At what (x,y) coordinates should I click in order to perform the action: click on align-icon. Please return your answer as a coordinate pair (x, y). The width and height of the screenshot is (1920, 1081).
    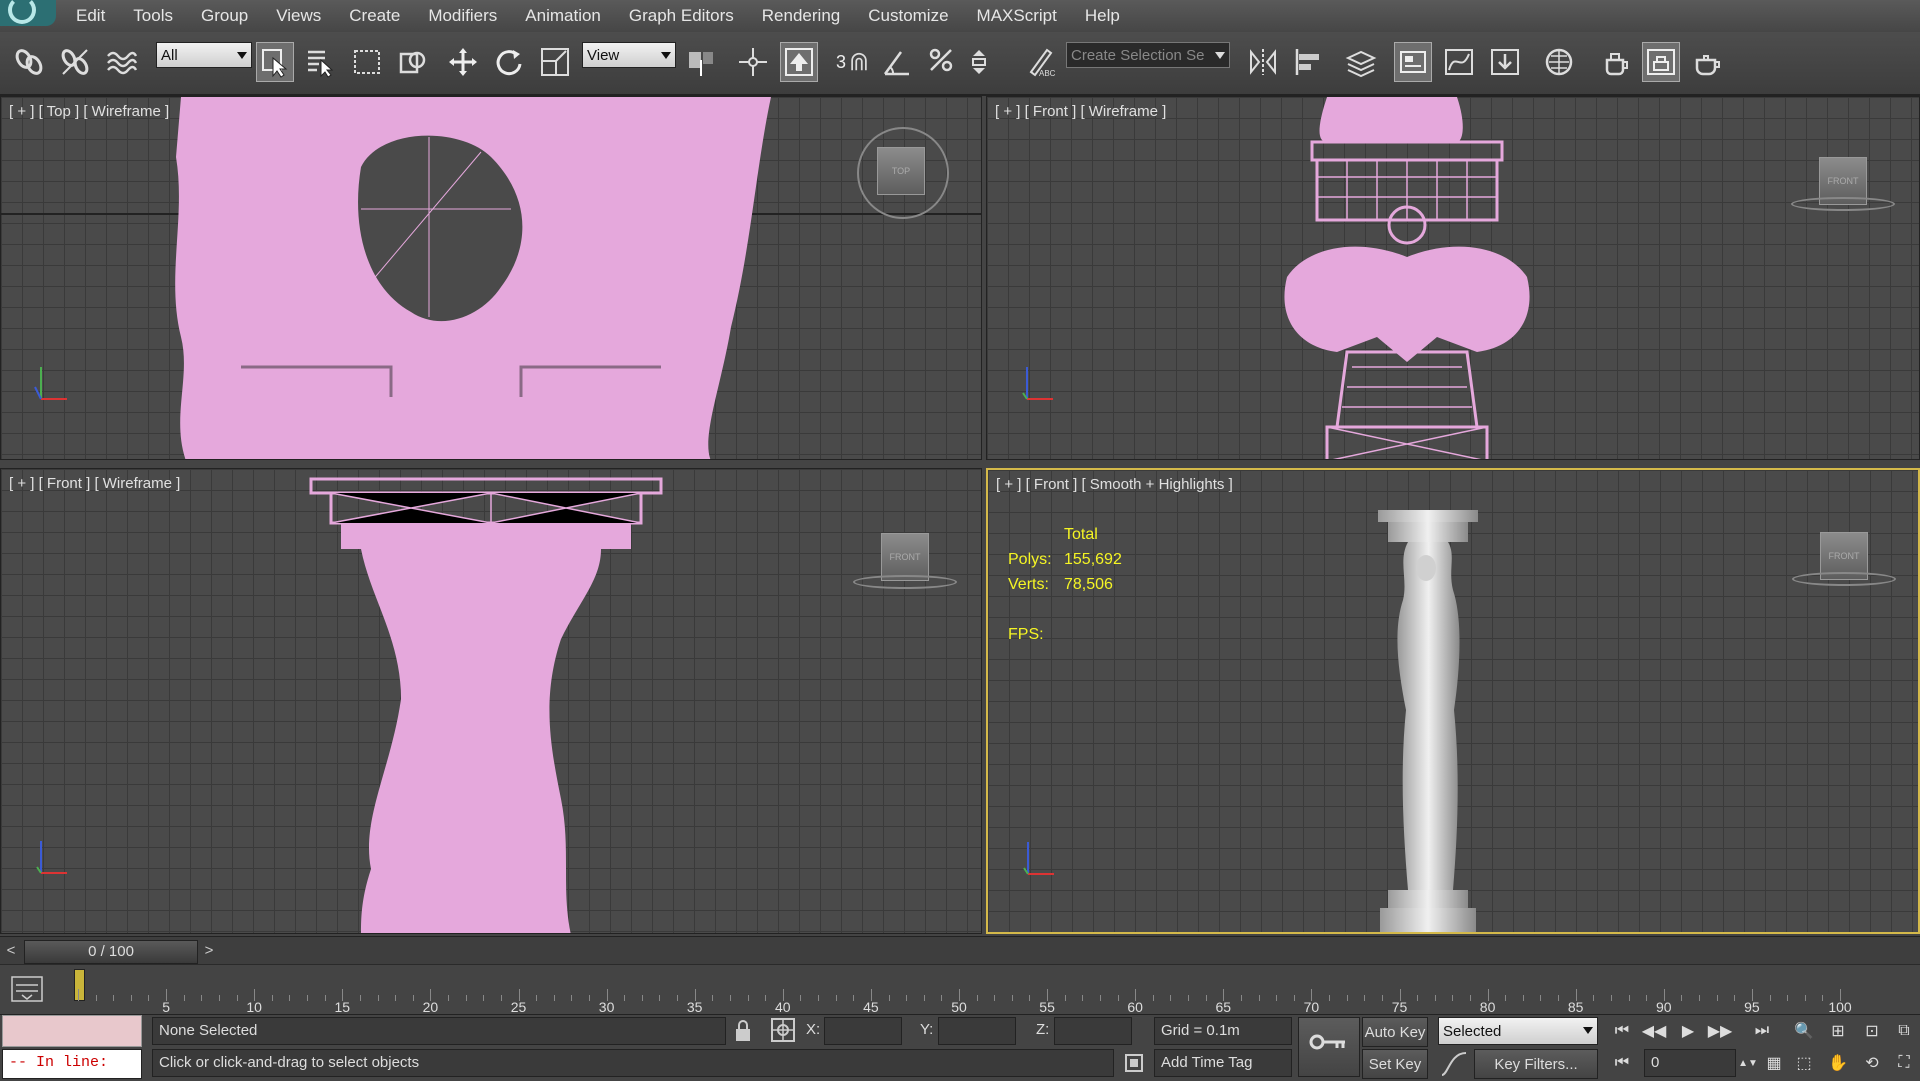
    Looking at the image, I should click on (1309, 62).